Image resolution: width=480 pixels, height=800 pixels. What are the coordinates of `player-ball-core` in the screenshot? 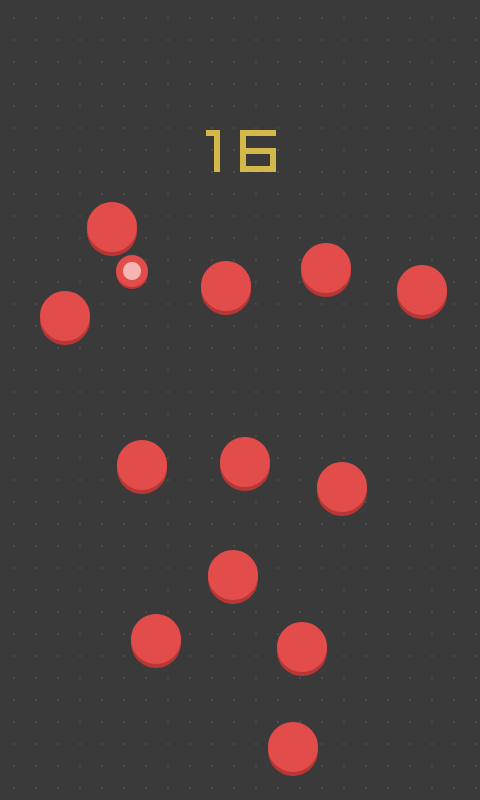 It's located at (132, 271).